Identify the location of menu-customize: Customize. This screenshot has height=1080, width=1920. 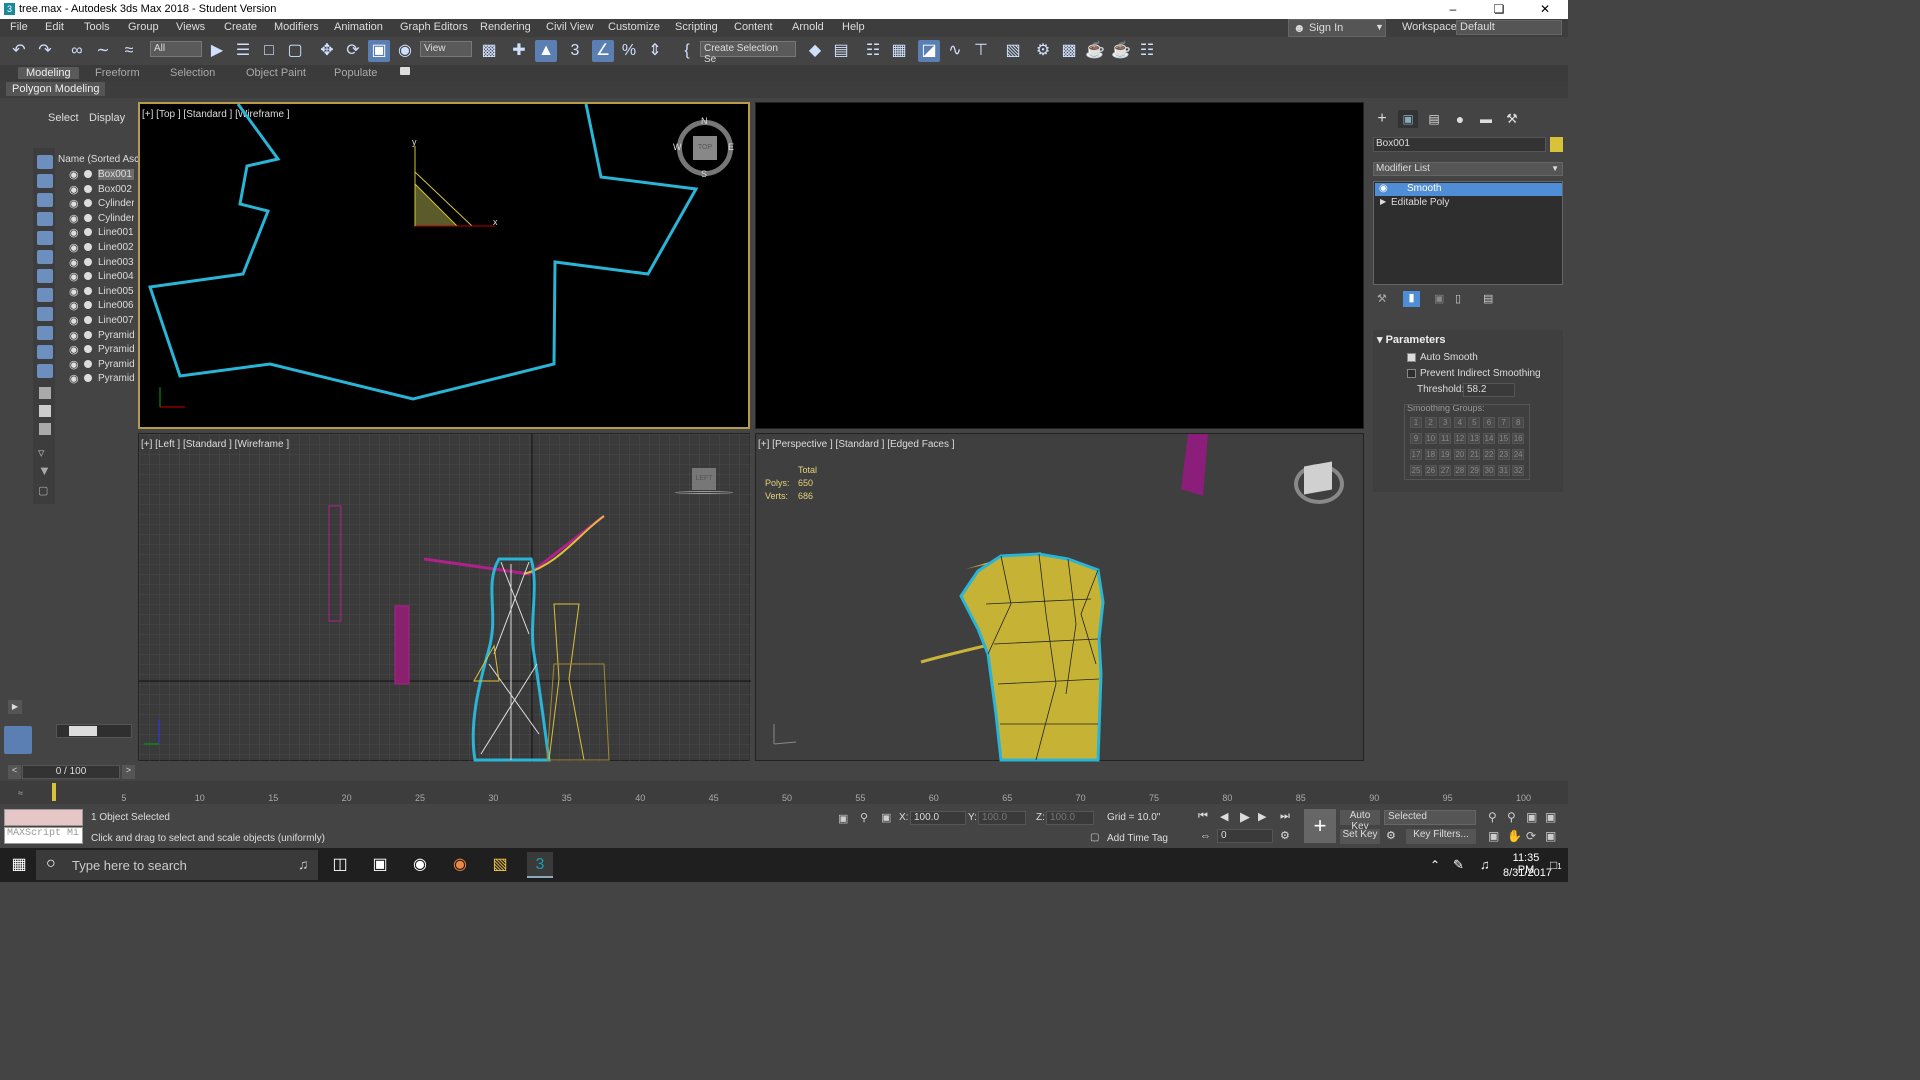
(634, 27).